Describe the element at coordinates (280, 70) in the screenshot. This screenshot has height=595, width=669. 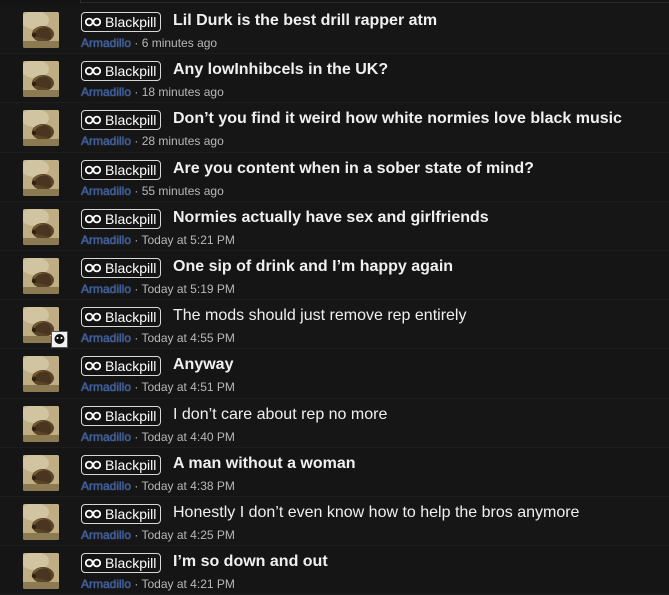
I see `thread-title: Any lowInhibcels in the UK?` at that location.